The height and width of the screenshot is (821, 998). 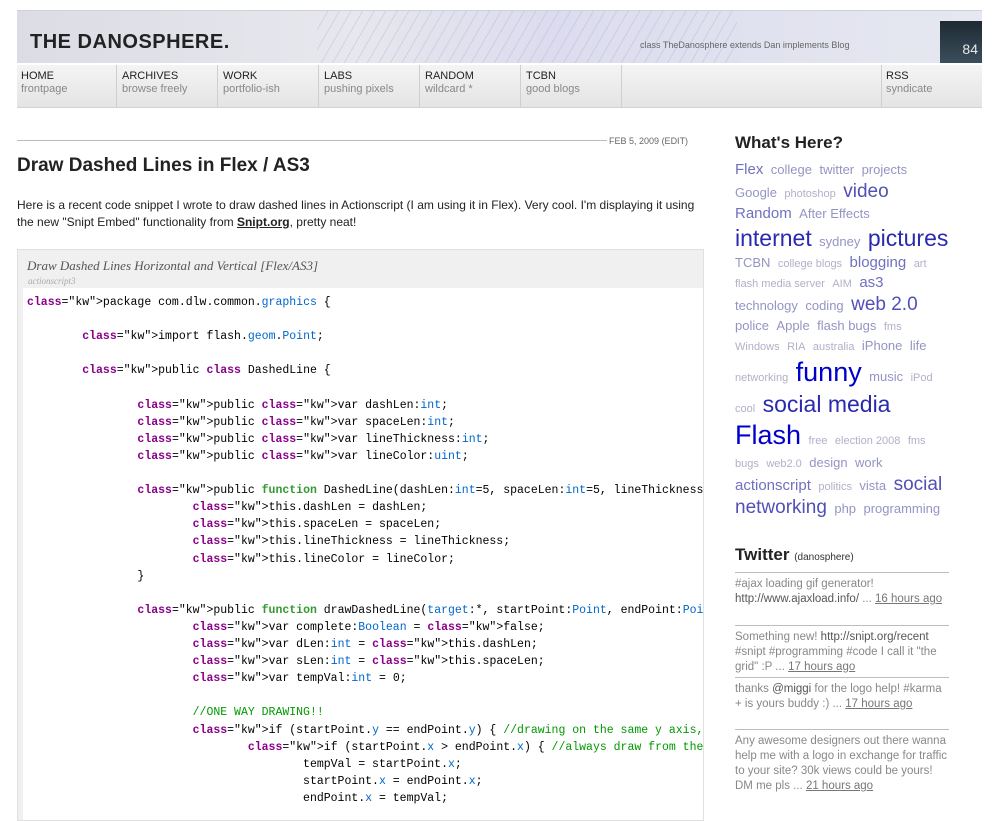 What do you see at coordinates (886, 376) in the screenshot?
I see `tag-link: music` at bounding box center [886, 376].